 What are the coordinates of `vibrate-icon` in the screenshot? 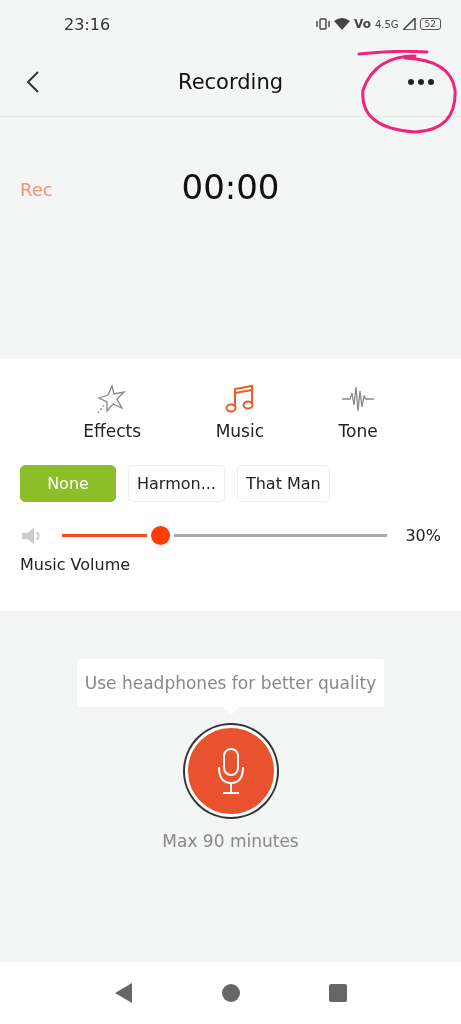 It's located at (323, 24).